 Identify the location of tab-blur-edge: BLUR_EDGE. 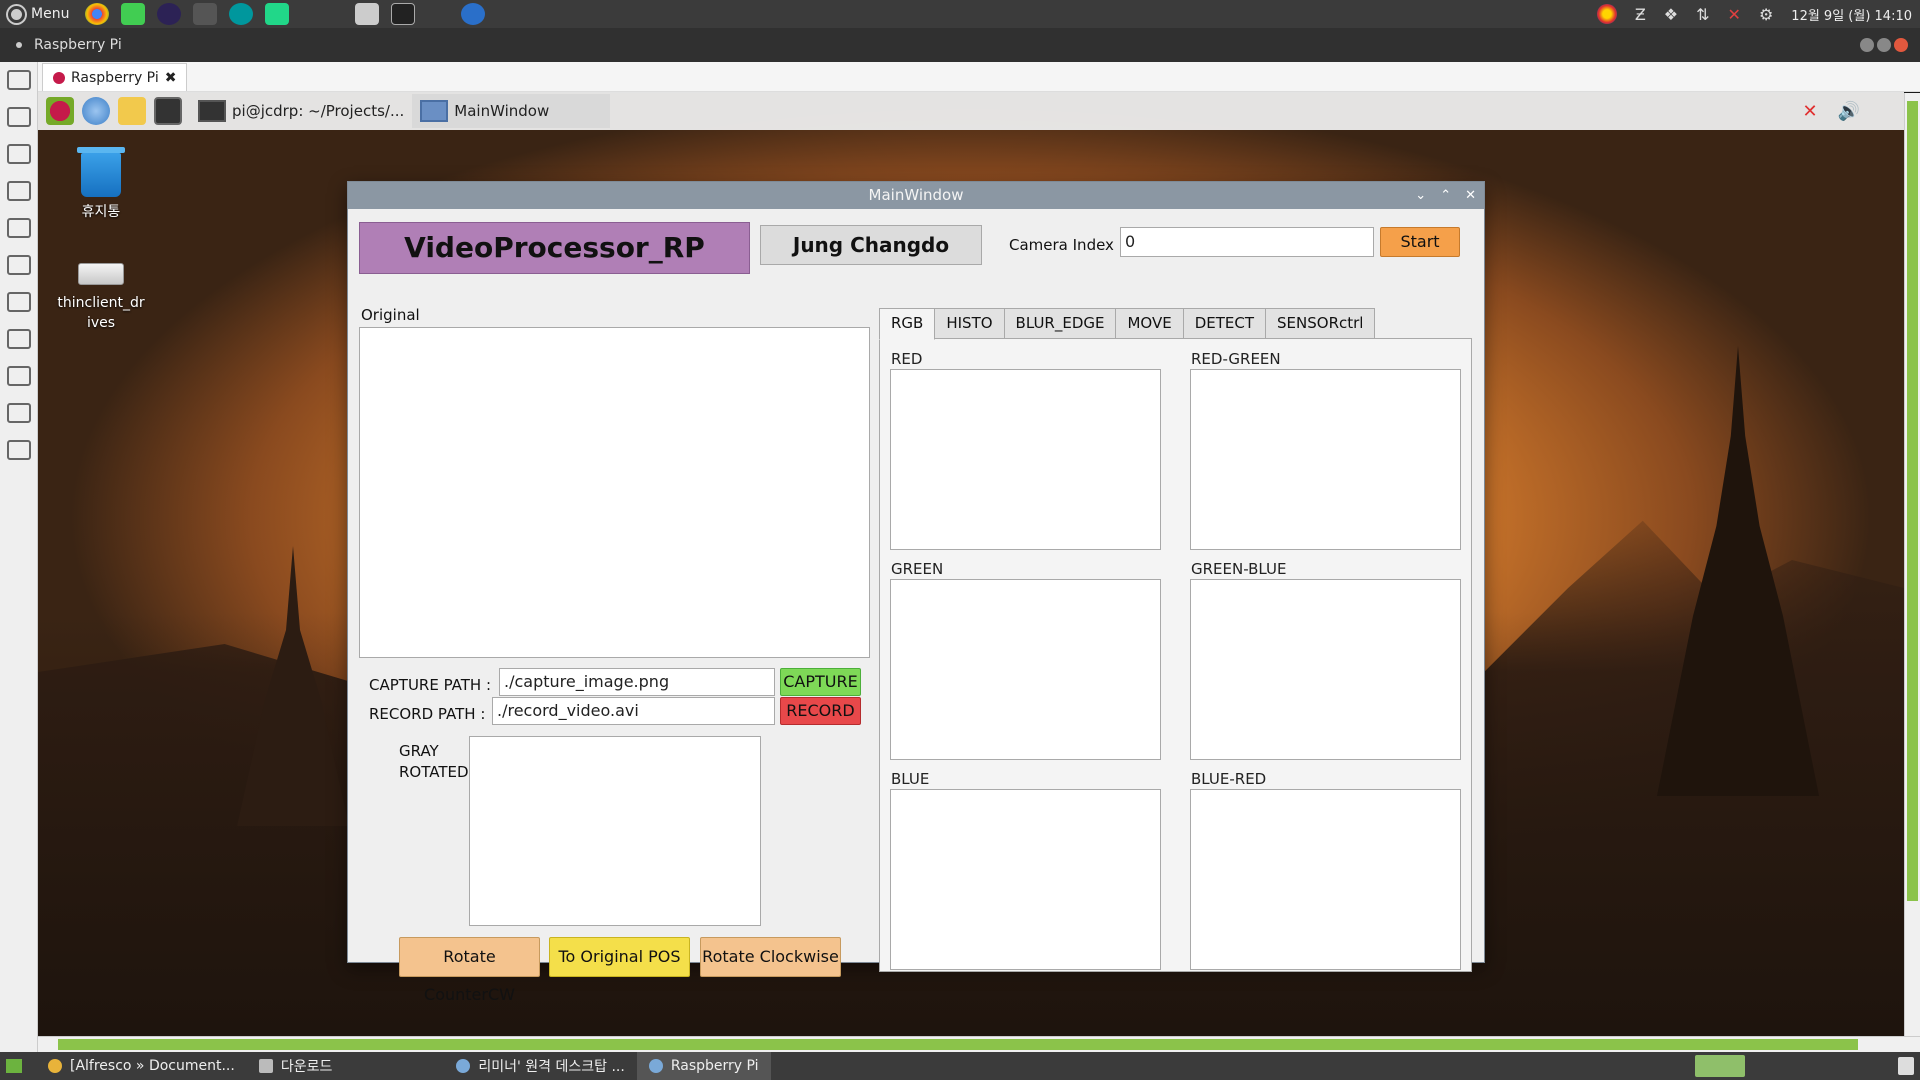
(1060, 323).